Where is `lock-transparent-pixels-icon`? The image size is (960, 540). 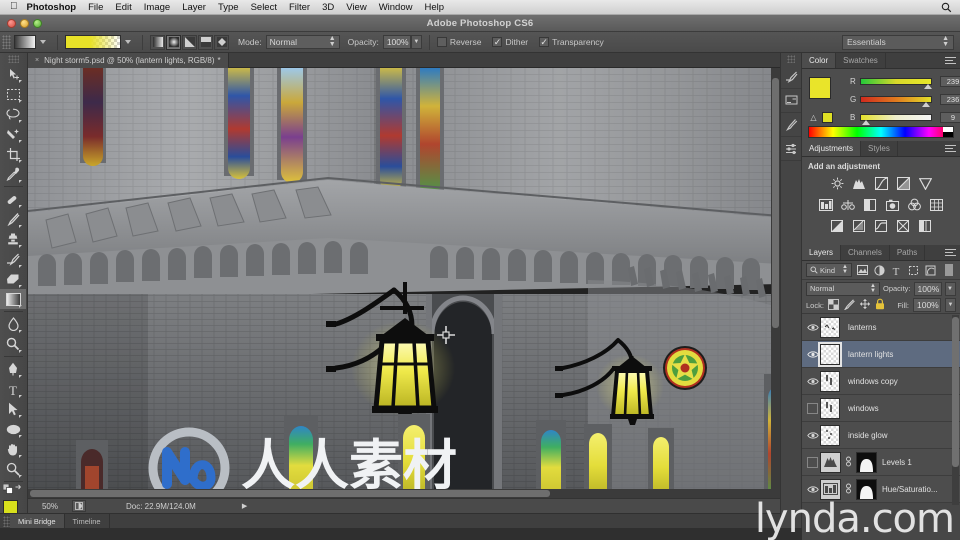
lock-transparent-pixels-icon is located at coordinates (833, 305).